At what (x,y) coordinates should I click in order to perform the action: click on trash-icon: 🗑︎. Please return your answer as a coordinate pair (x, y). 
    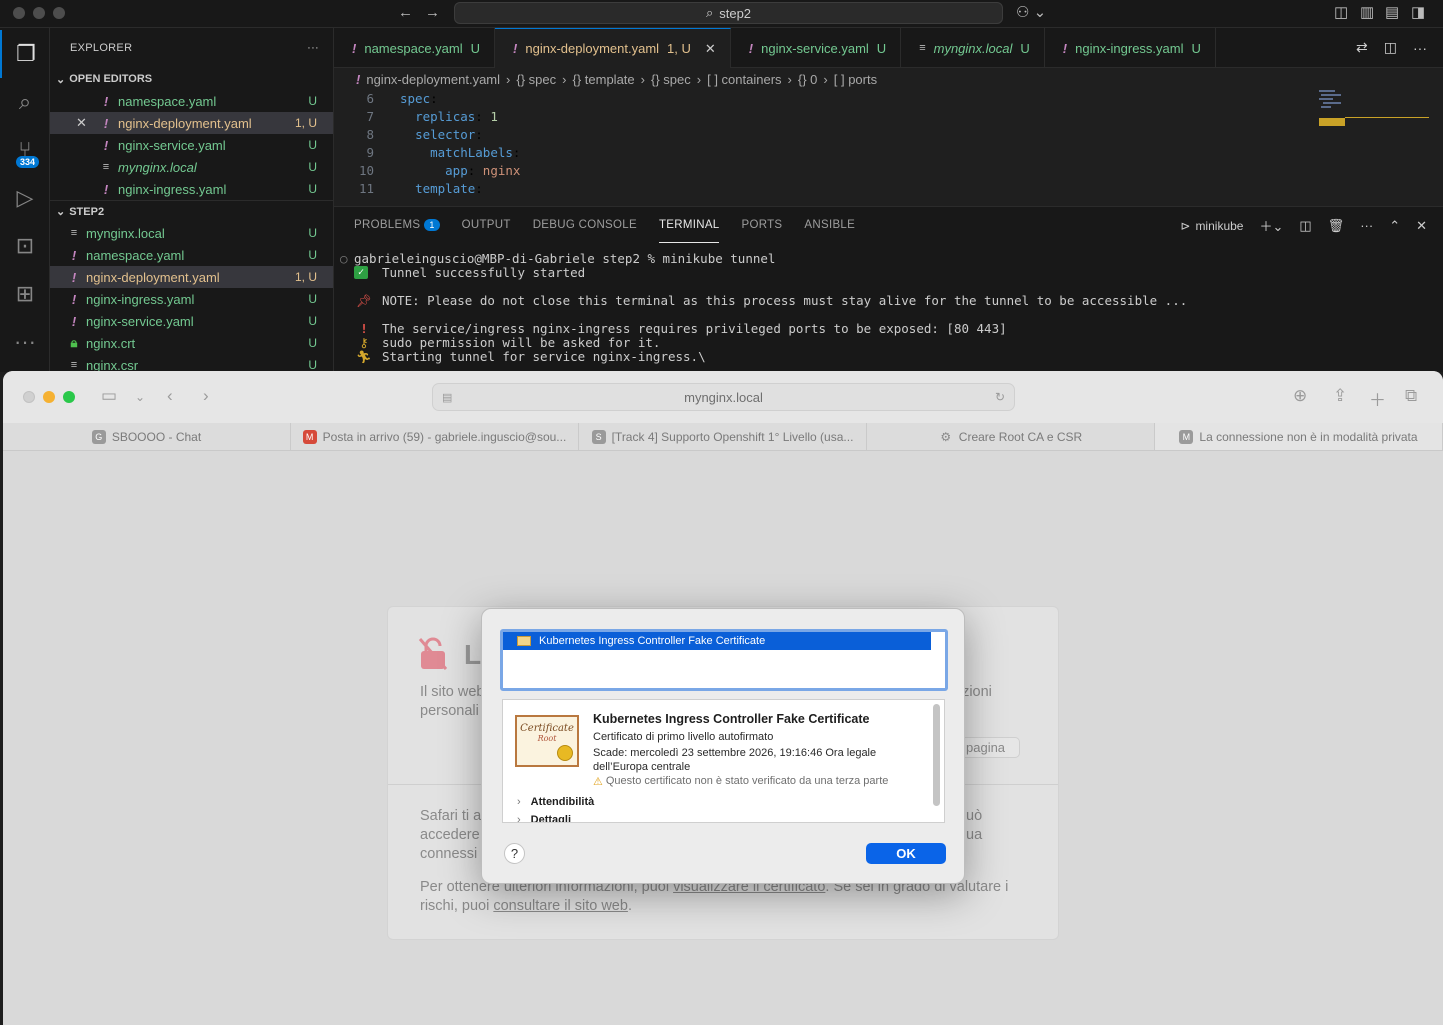
    Looking at the image, I should click on (1336, 226).